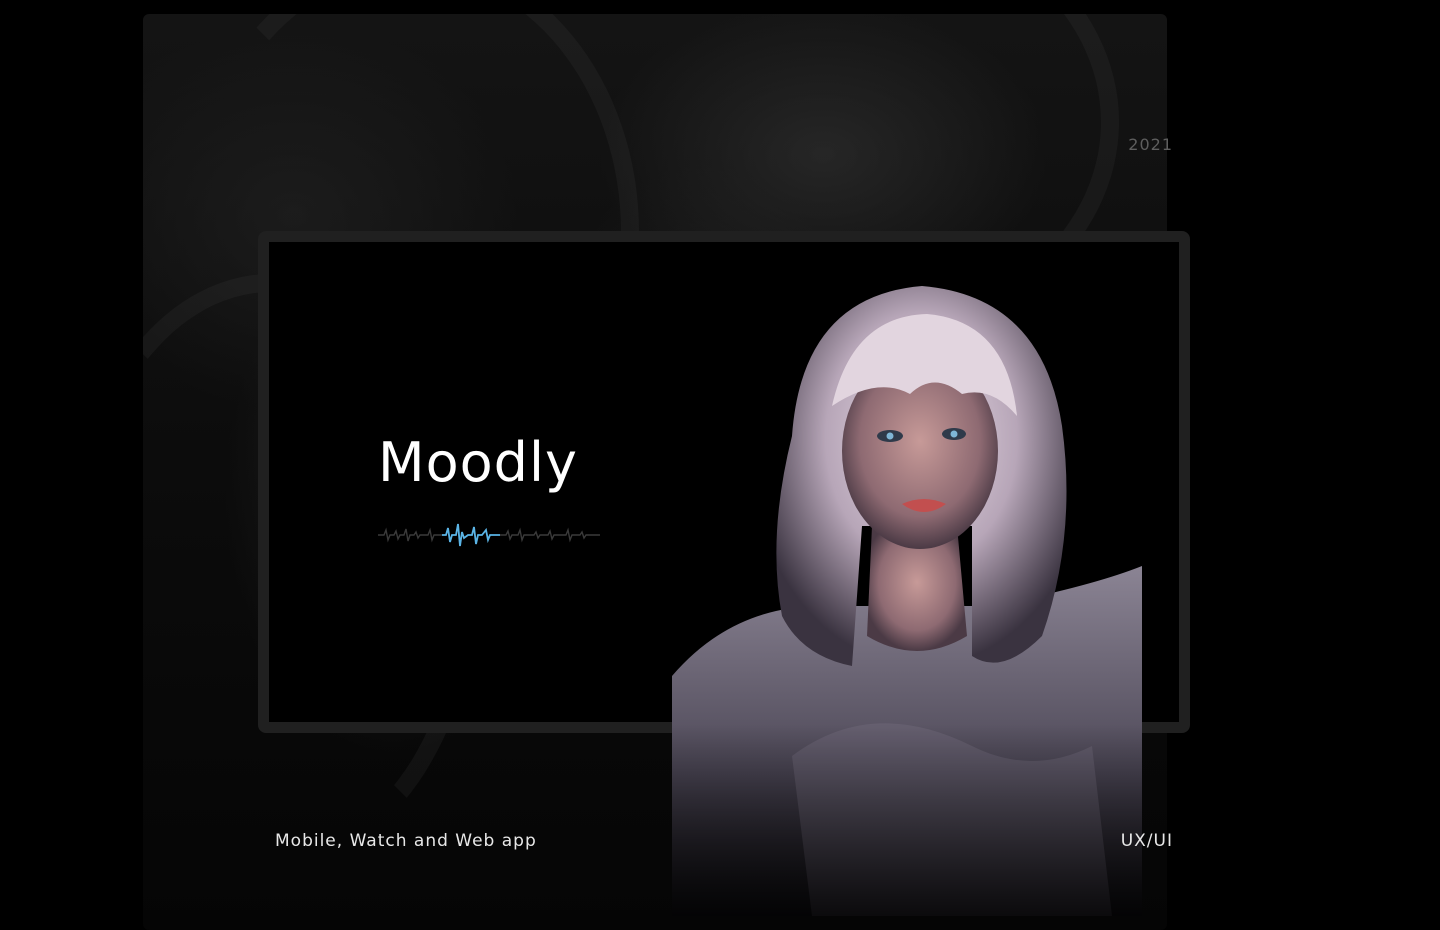 This screenshot has width=1440, height=930. What do you see at coordinates (406, 841) in the screenshot?
I see `platforms-caption: Mobile, Watch and Web app` at bounding box center [406, 841].